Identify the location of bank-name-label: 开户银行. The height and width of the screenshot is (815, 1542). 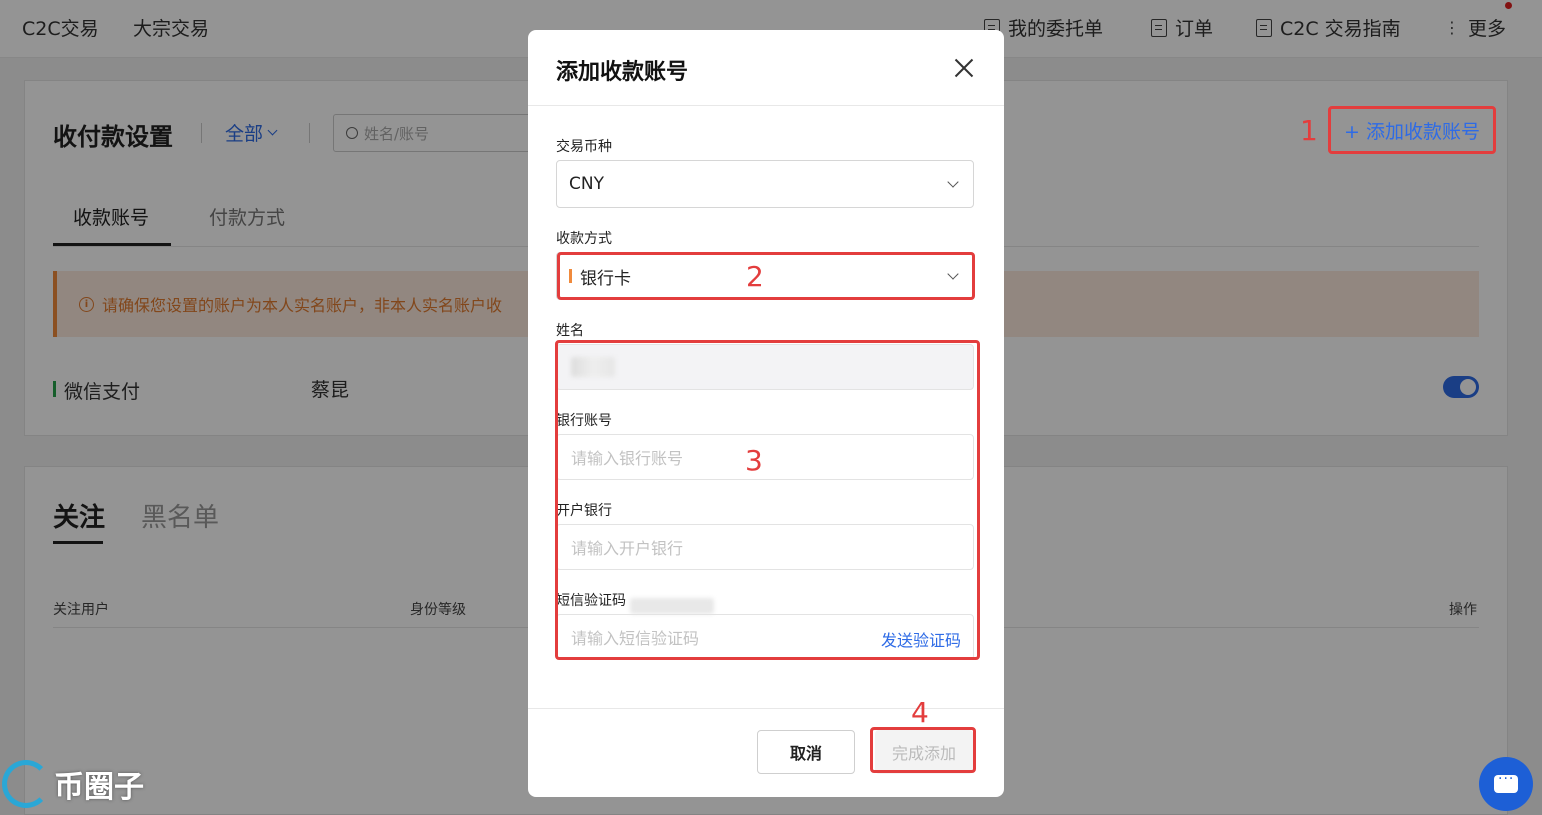
(584, 511).